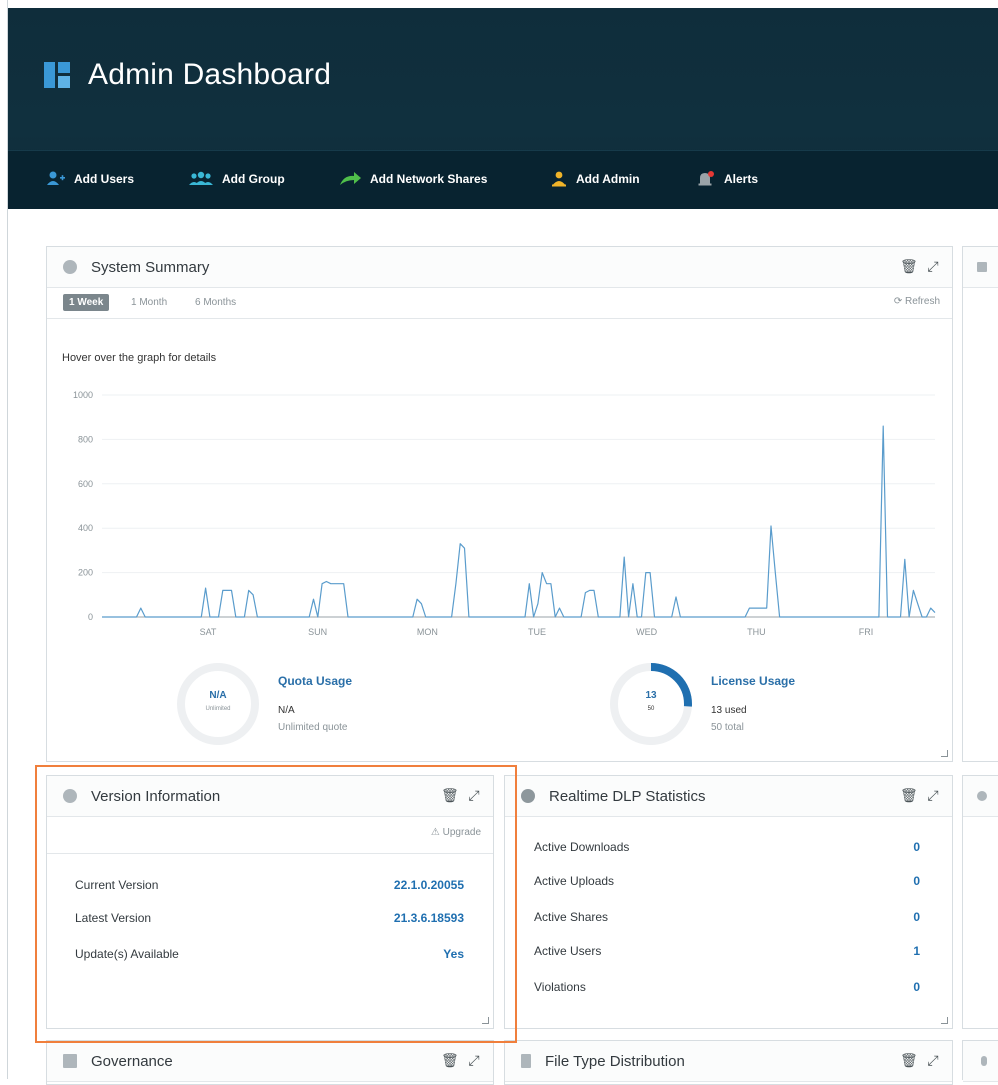  I want to click on x-tick-label: TUE, so click(537, 632).